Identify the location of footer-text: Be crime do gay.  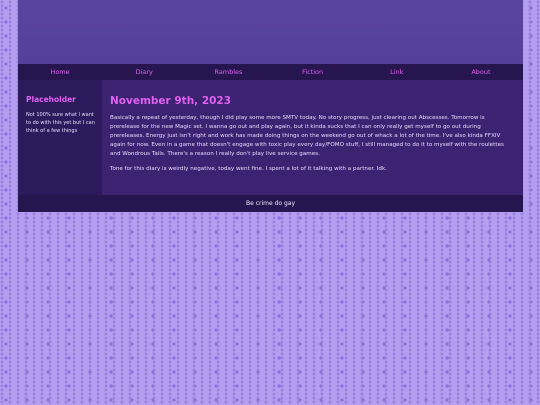
(270, 203).